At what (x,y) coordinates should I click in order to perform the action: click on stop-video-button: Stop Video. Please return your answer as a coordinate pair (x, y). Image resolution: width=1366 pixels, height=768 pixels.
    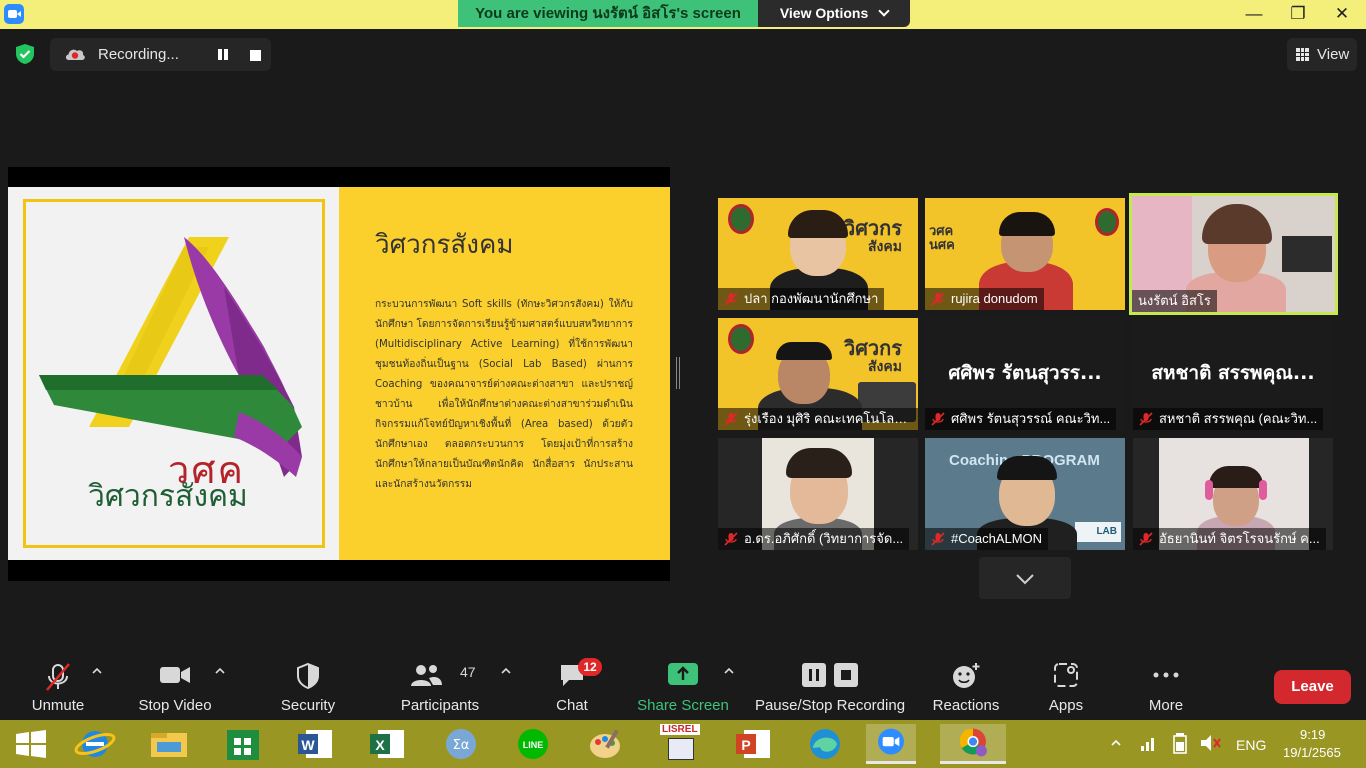
    Looking at the image, I should click on (175, 686).